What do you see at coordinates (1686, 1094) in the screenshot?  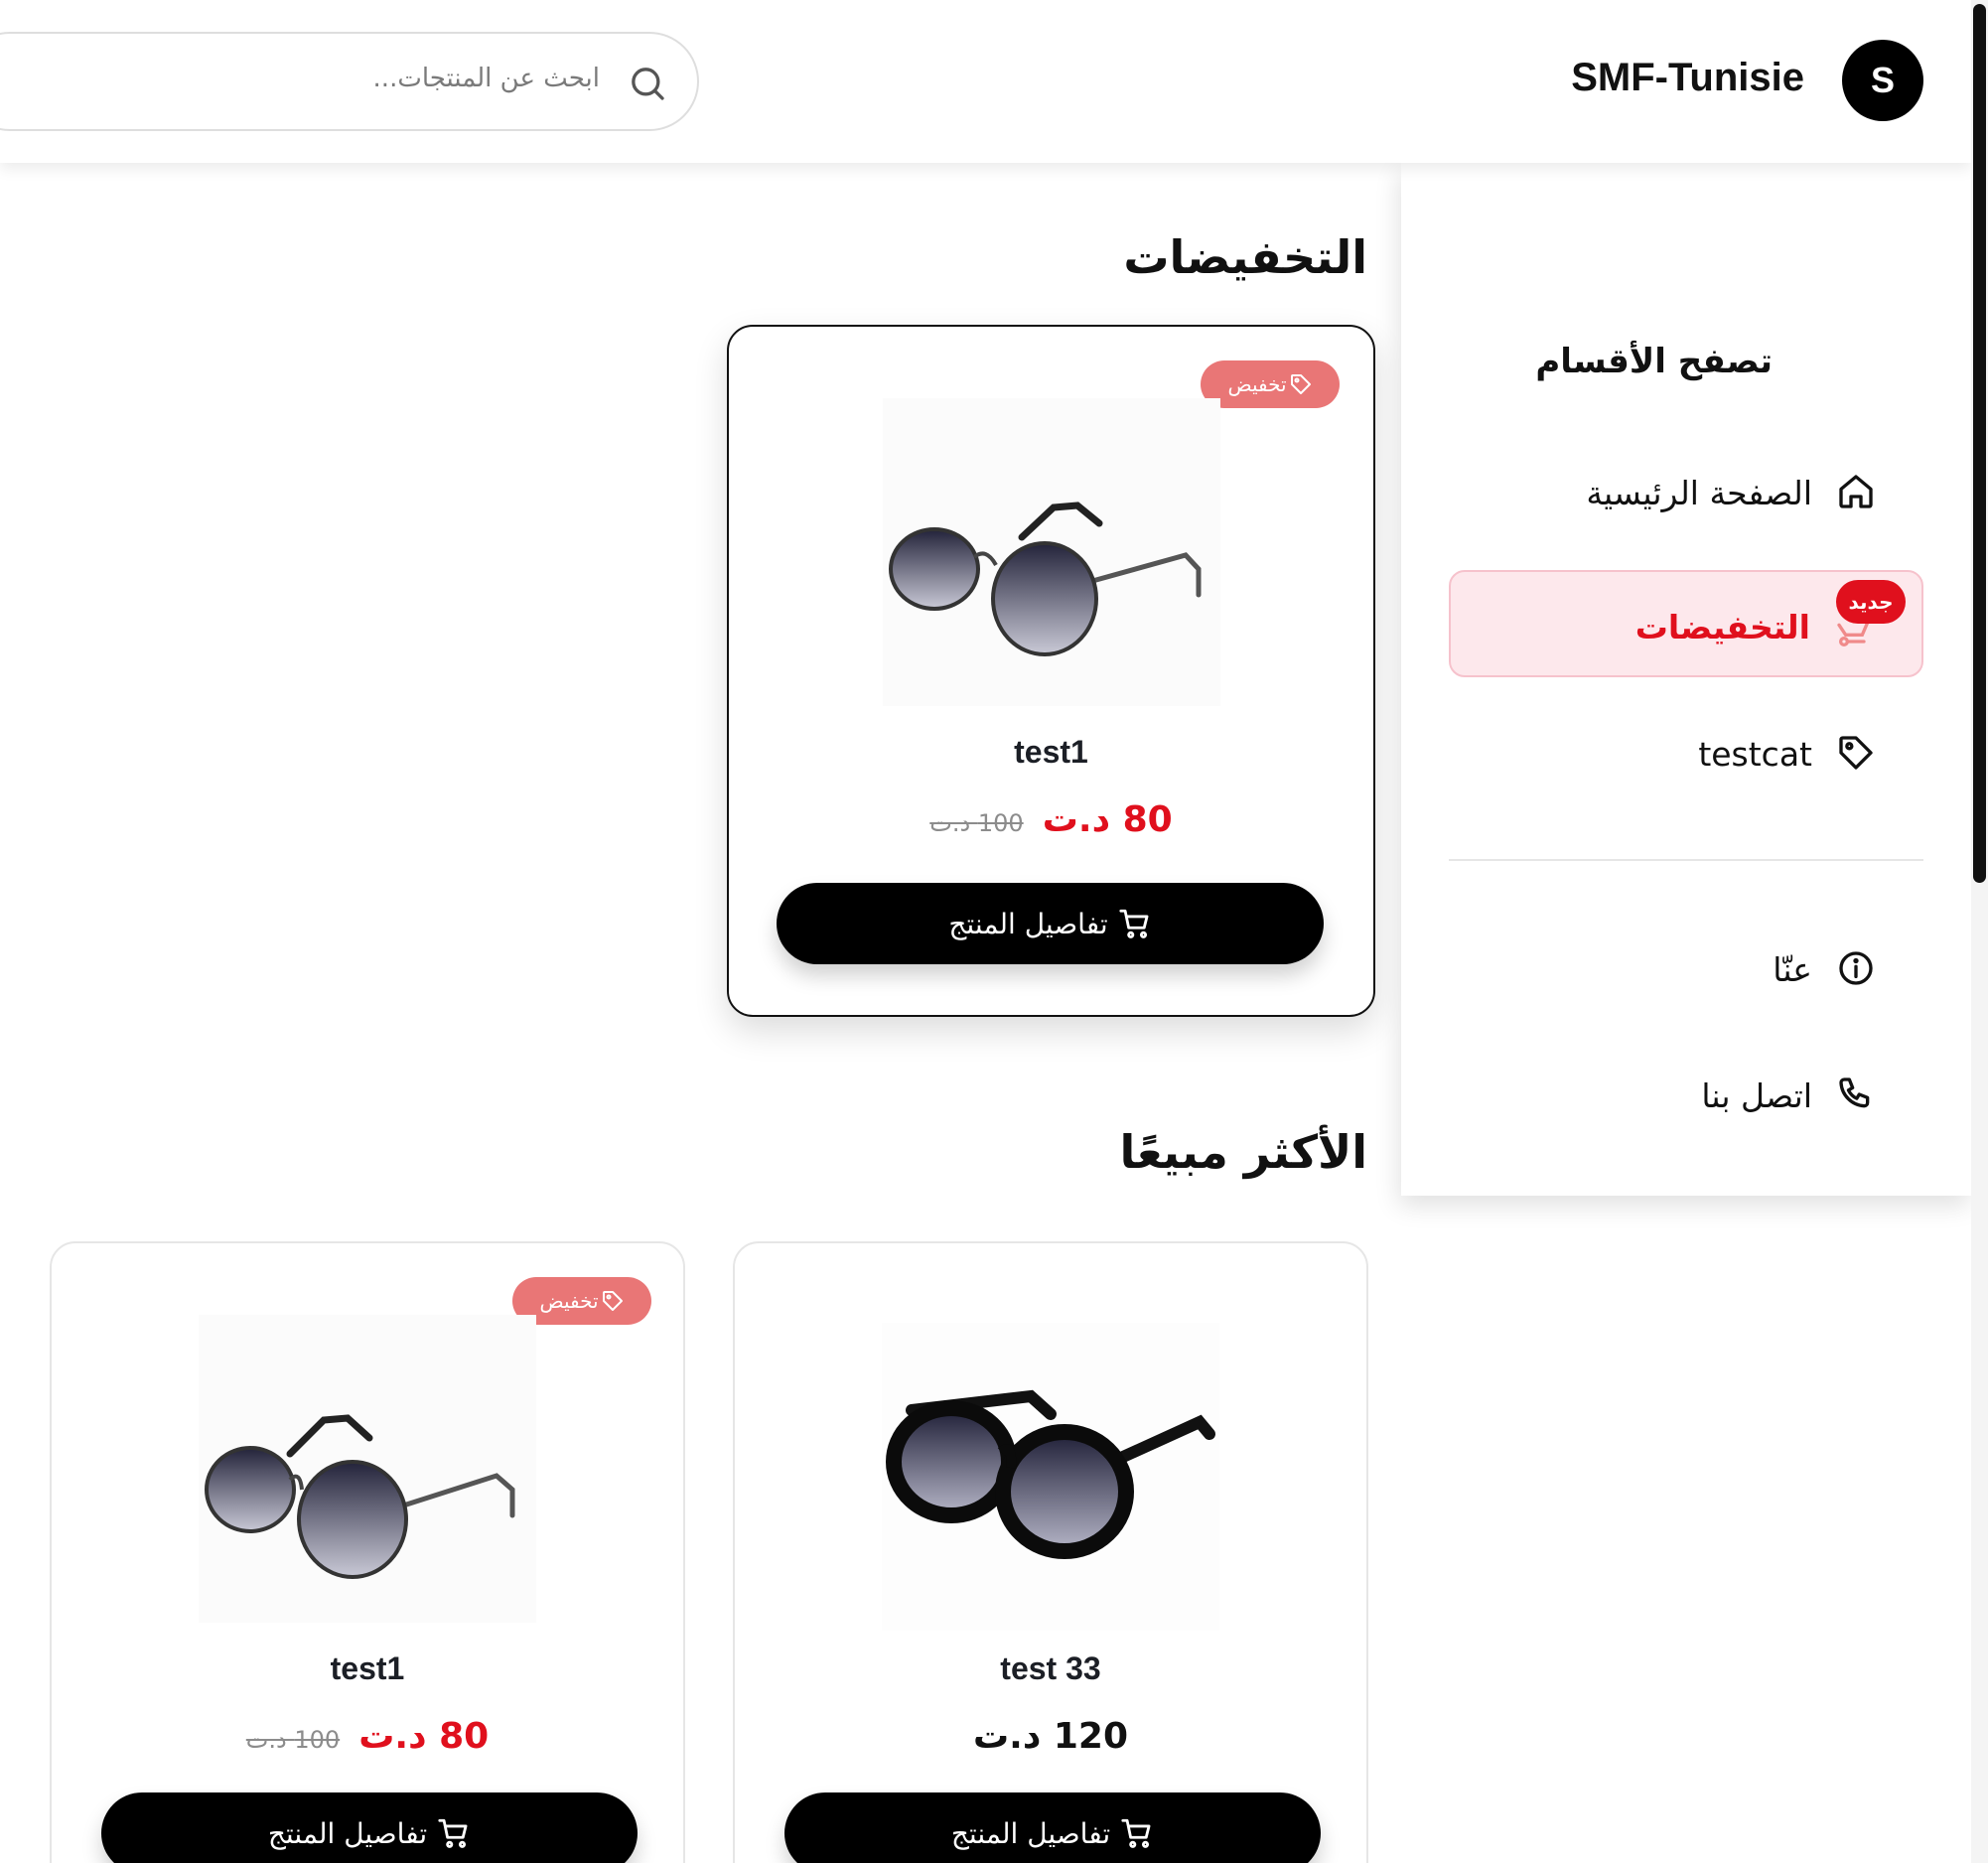 I see `sidebar-item-contact: اتصل بنا` at bounding box center [1686, 1094].